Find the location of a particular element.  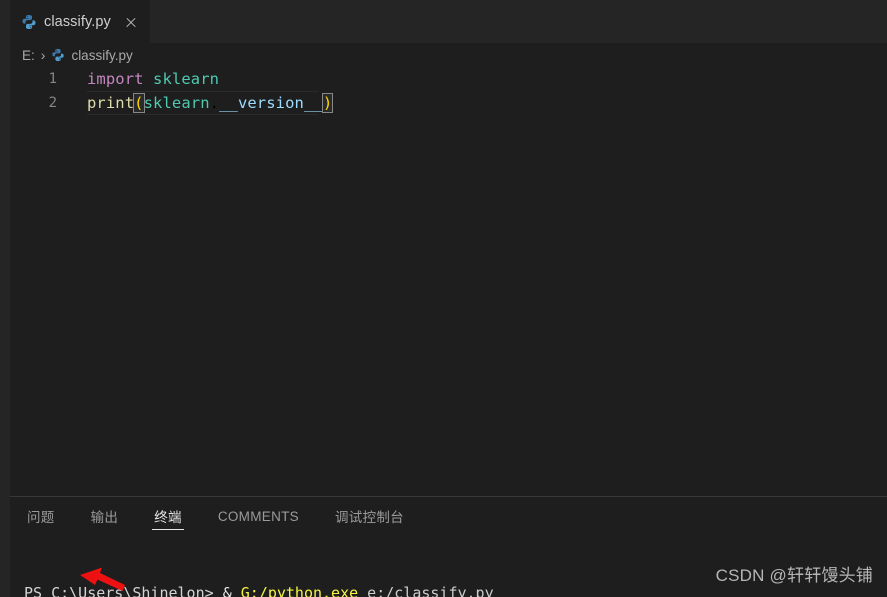

breadcrumb: E: › classify.py is located at coordinates (448, 55).